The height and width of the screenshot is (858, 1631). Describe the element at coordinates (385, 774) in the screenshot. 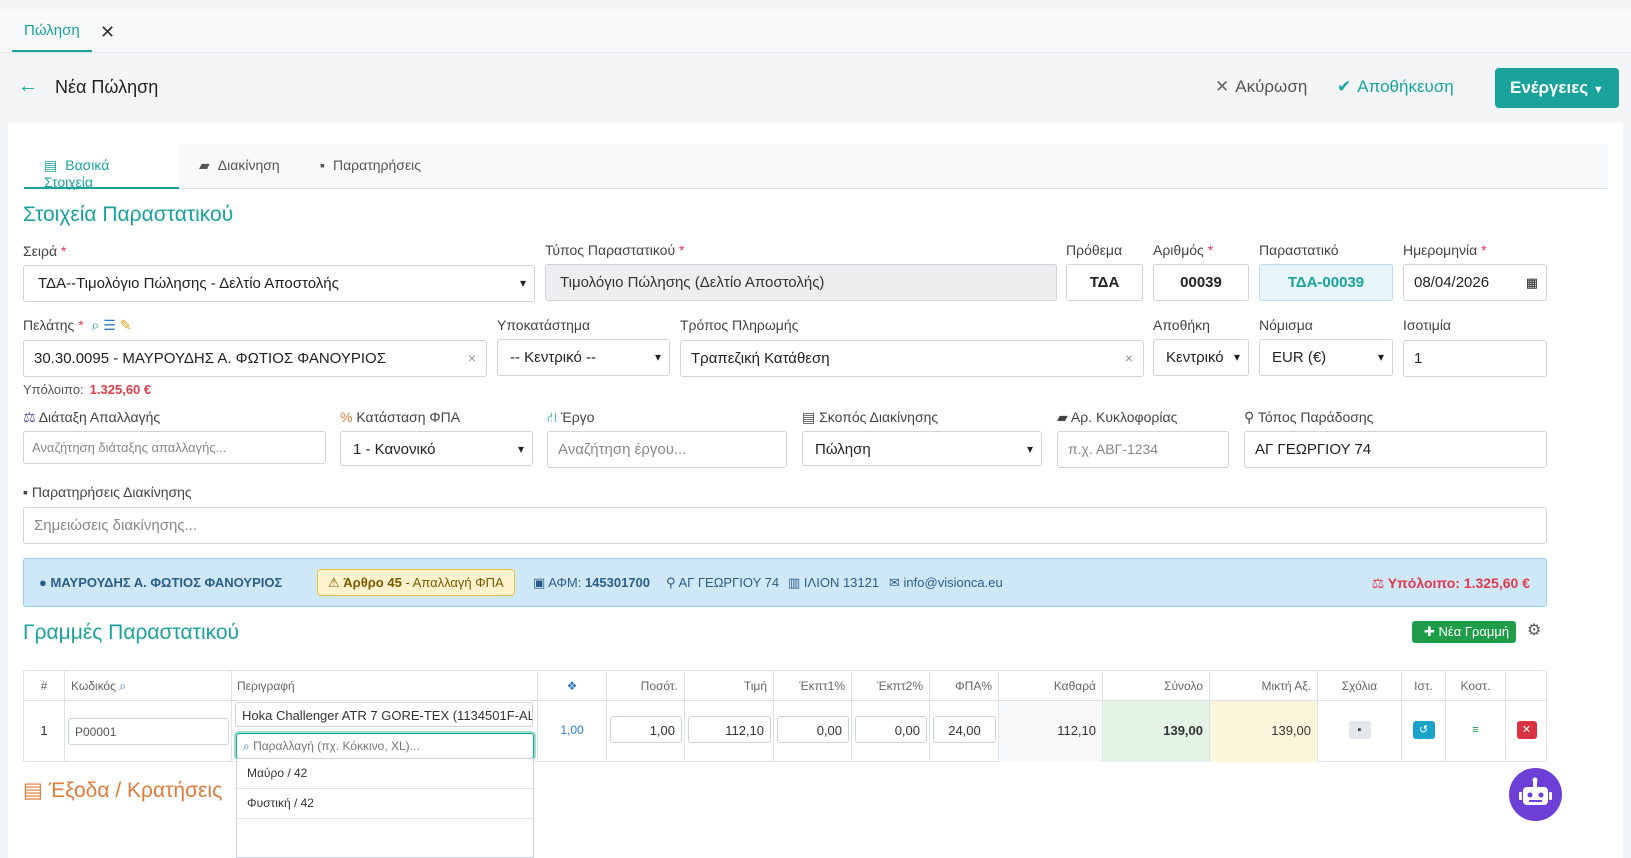

I see `dropdown-option: Μαύρο / 42` at that location.